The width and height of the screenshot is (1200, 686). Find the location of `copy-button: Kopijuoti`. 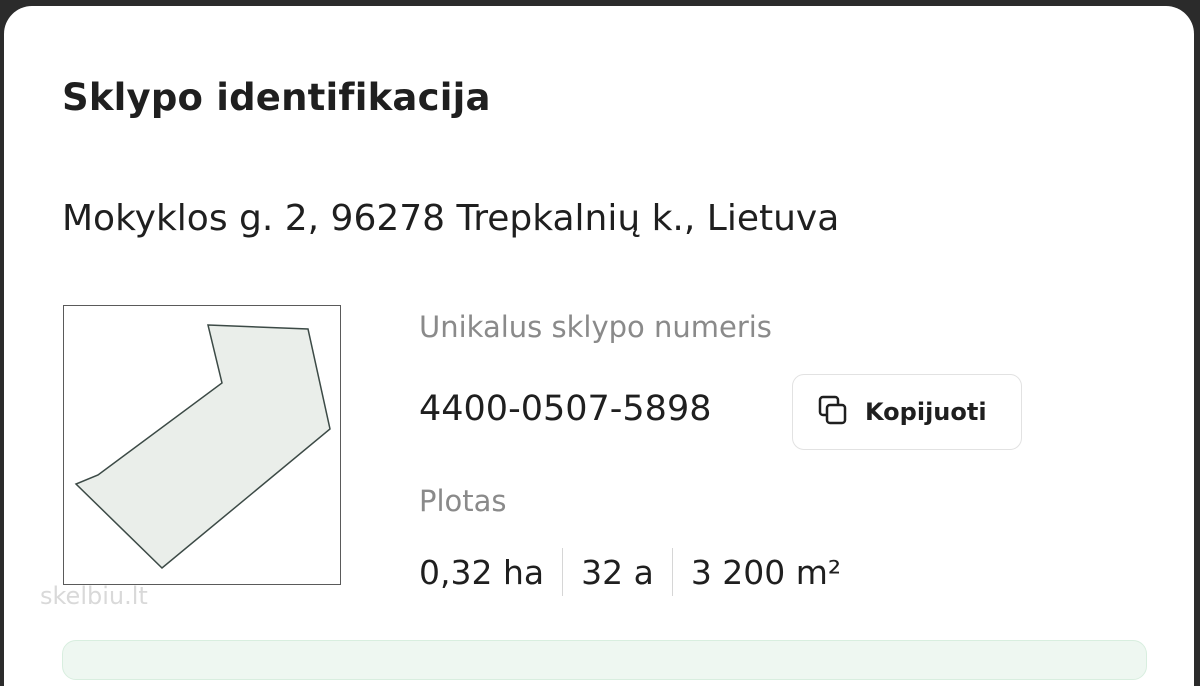

copy-button: Kopijuoti is located at coordinates (907, 412).